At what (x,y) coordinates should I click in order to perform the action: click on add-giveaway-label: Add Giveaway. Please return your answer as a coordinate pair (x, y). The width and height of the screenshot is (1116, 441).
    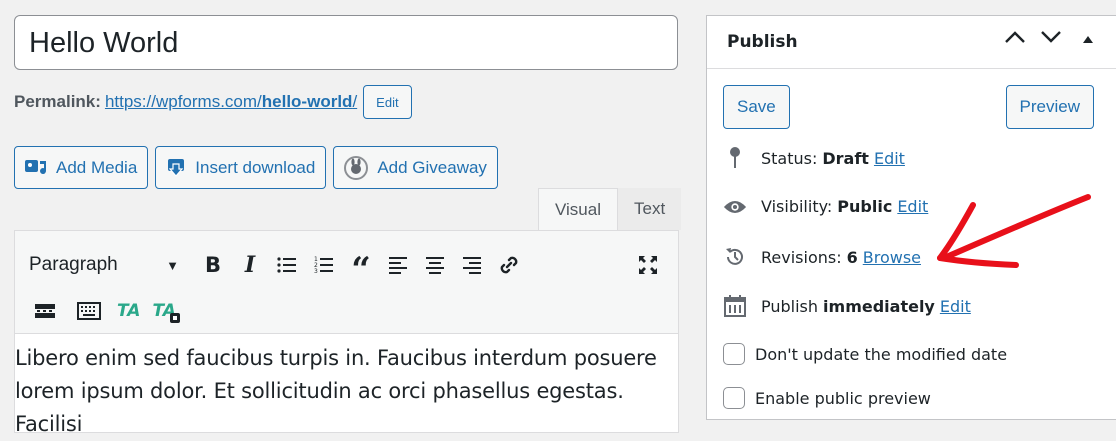
    Looking at the image, I should click on (432, 167).